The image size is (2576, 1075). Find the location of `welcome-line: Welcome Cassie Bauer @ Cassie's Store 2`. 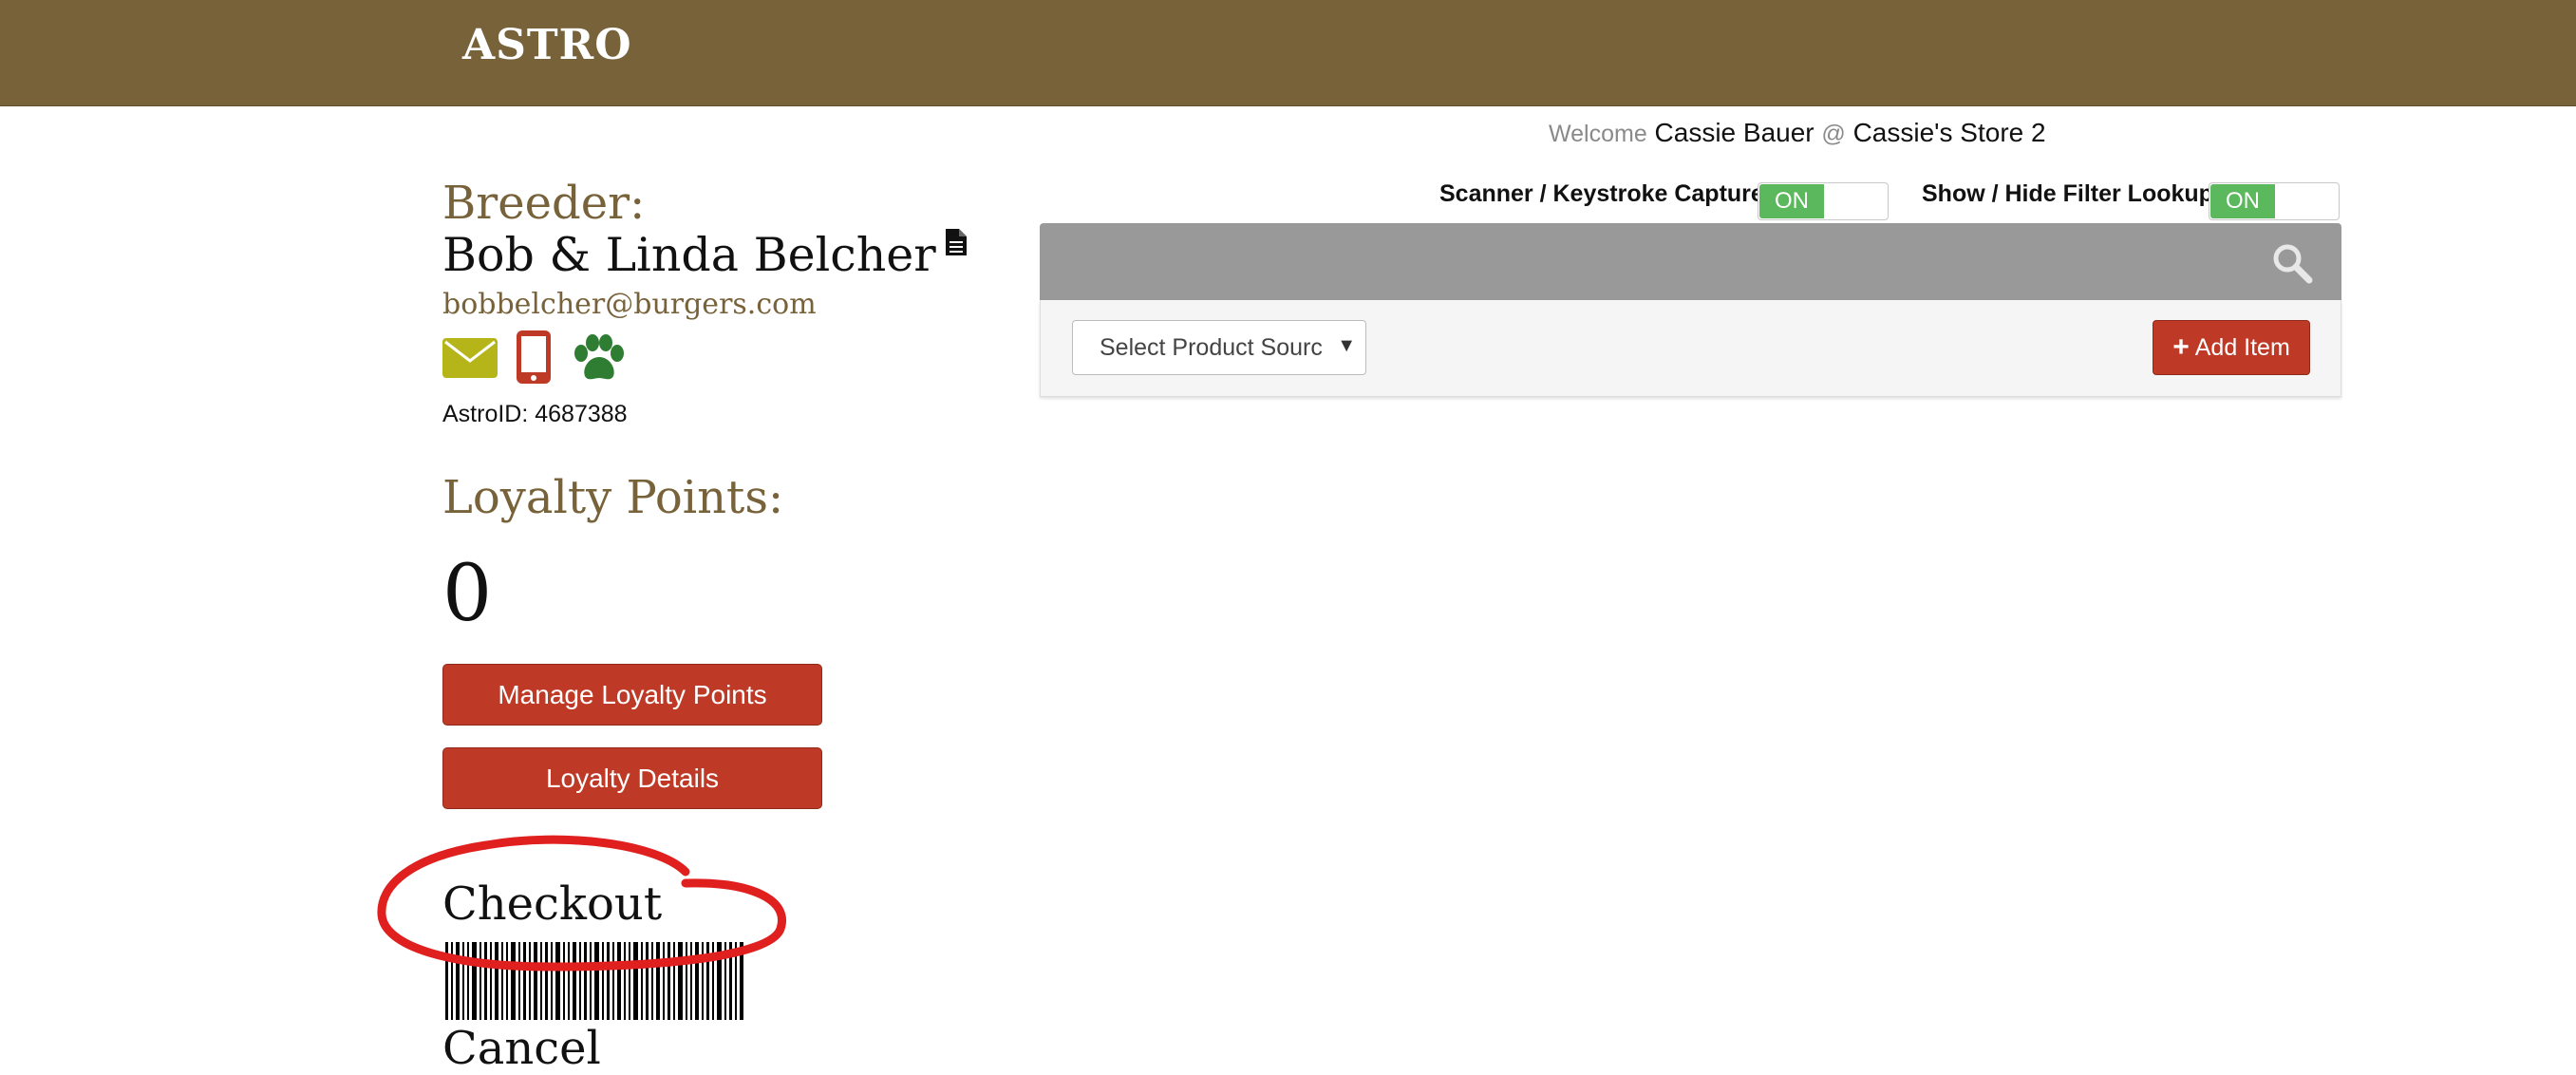

welcome-line: Welcome Cassie Bauer @ Cassie's Store 2 is located at coordinates (1797, 133).